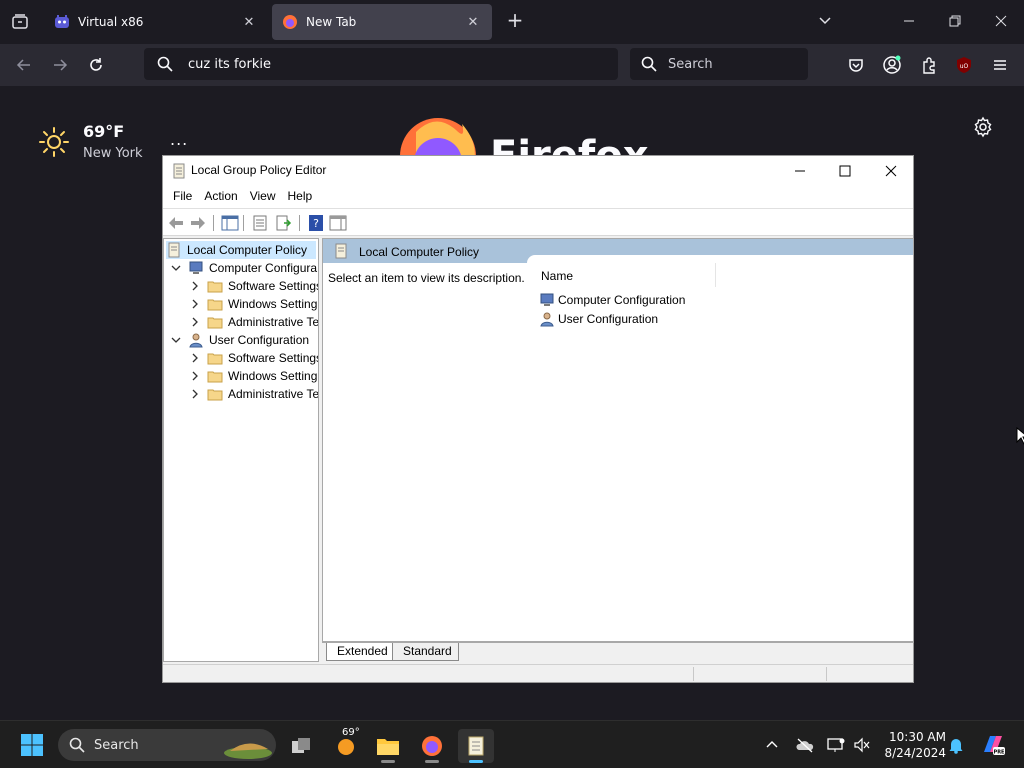 Image resolution: width=1024 pixels, height=768 pixels. Describe the element at coordinates (964, 65) in the screenshot. I see `ublock-origin-icon: uO` at that location.